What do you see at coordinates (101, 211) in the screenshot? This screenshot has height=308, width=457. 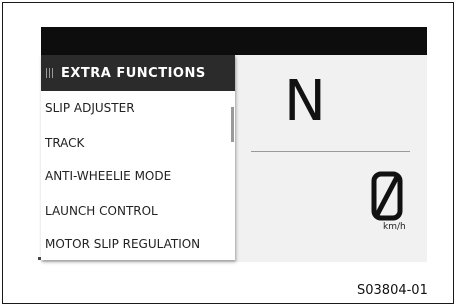 I see `menu-item-launch-control: LAUNCH CONTROL` at bounding box center [101, 211].